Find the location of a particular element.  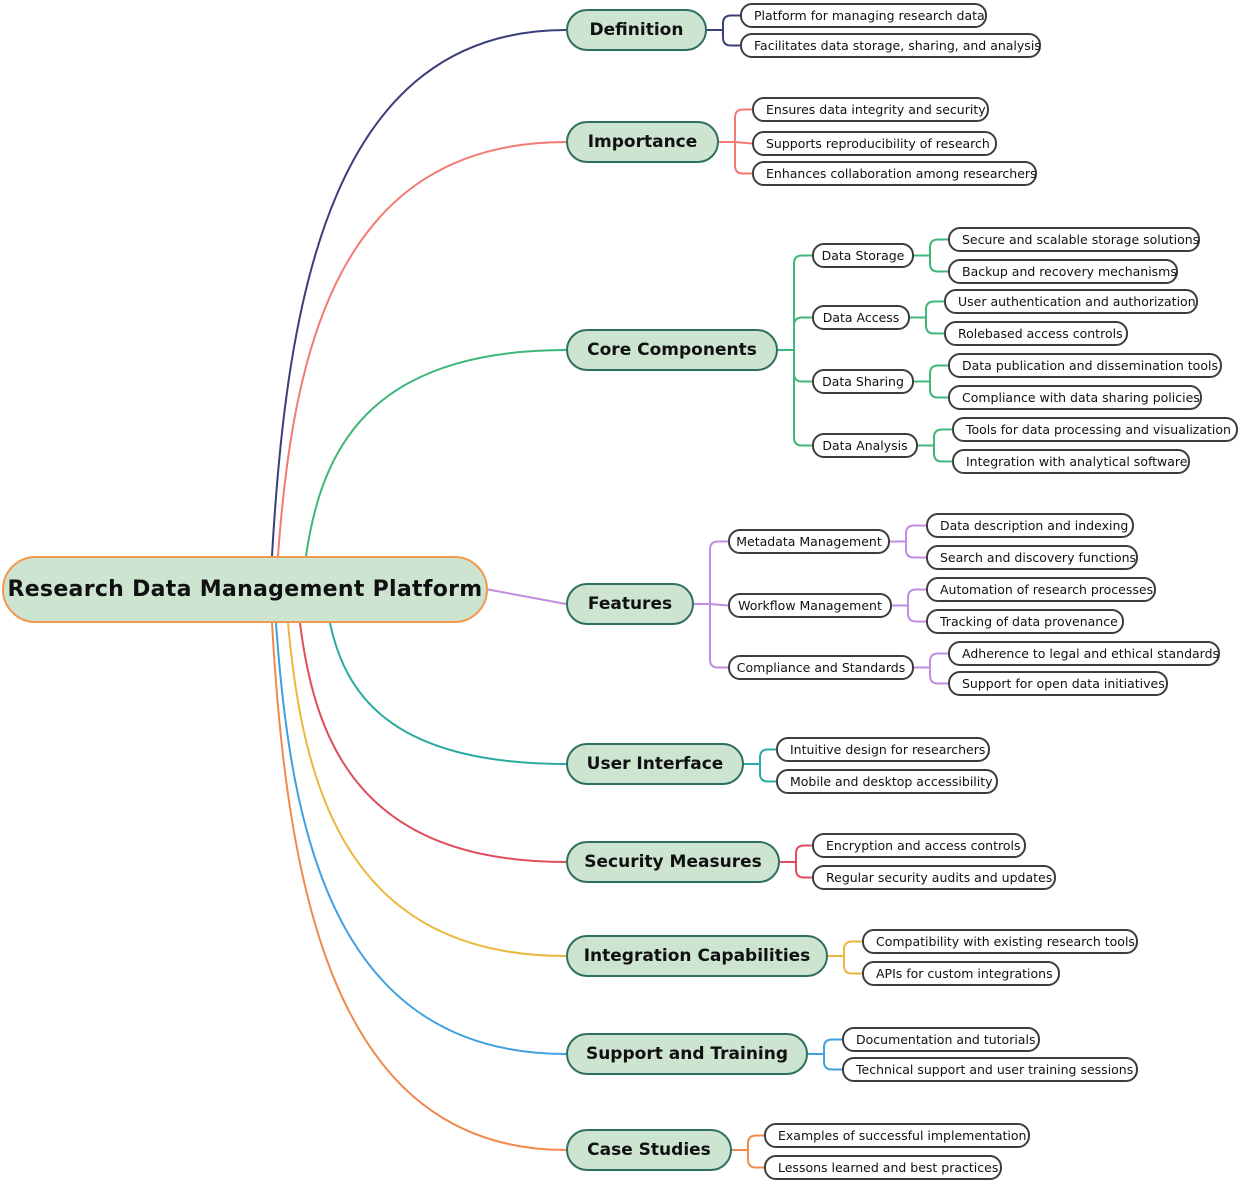

branch-importance: Importance is located at coordinates (642, 142).